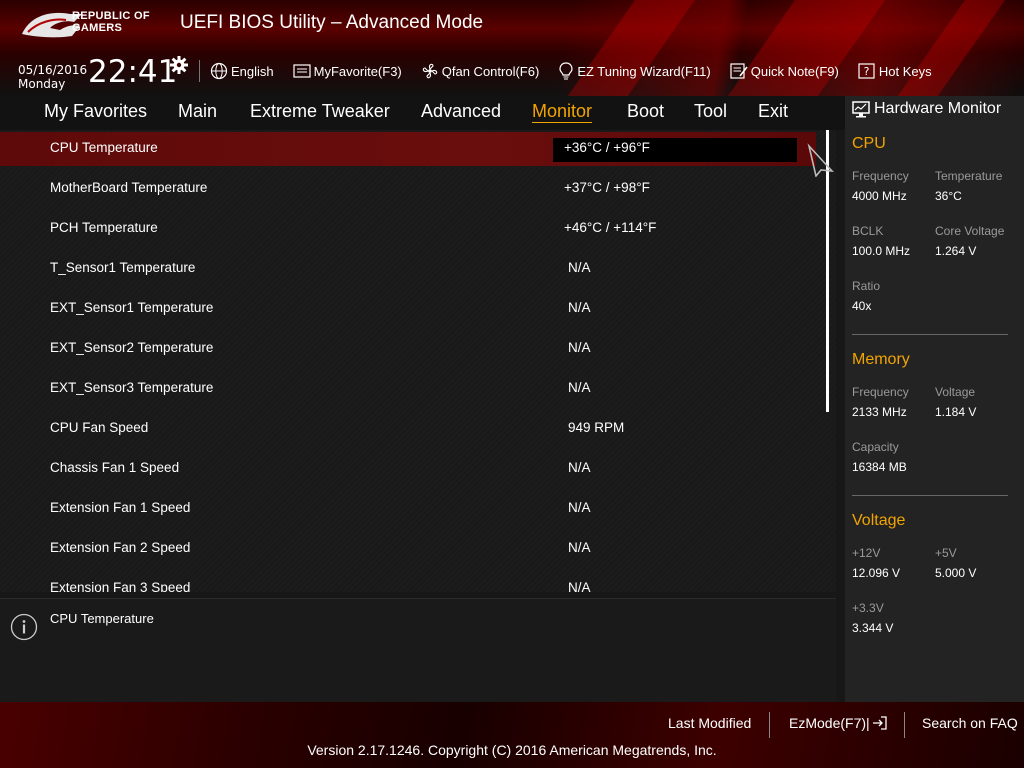 The image size is (1024, 768). I want to click on brand-line-2: GAMERS, so click(97, 28).